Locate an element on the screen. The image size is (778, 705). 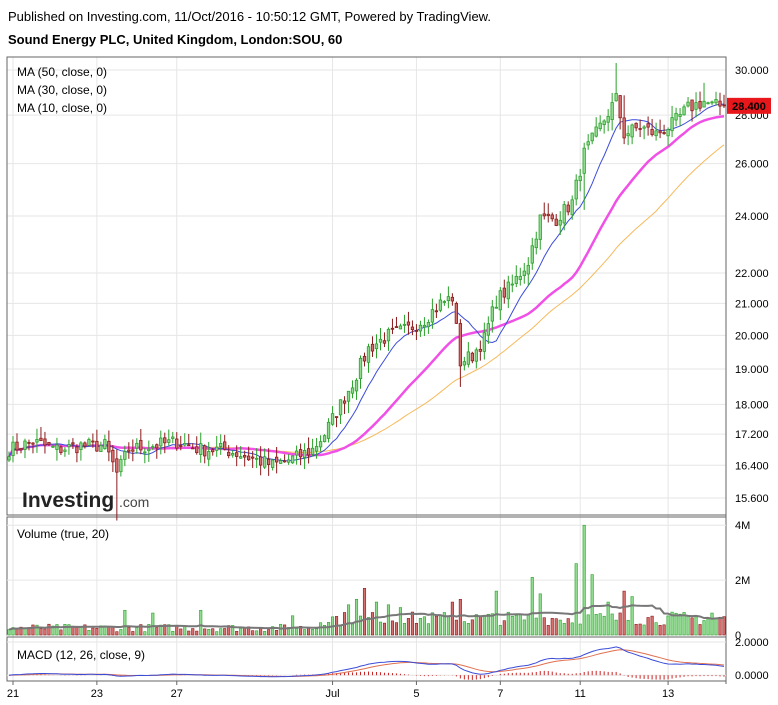
price-tick-label: 18.000 is located at coordinates (752, 405).